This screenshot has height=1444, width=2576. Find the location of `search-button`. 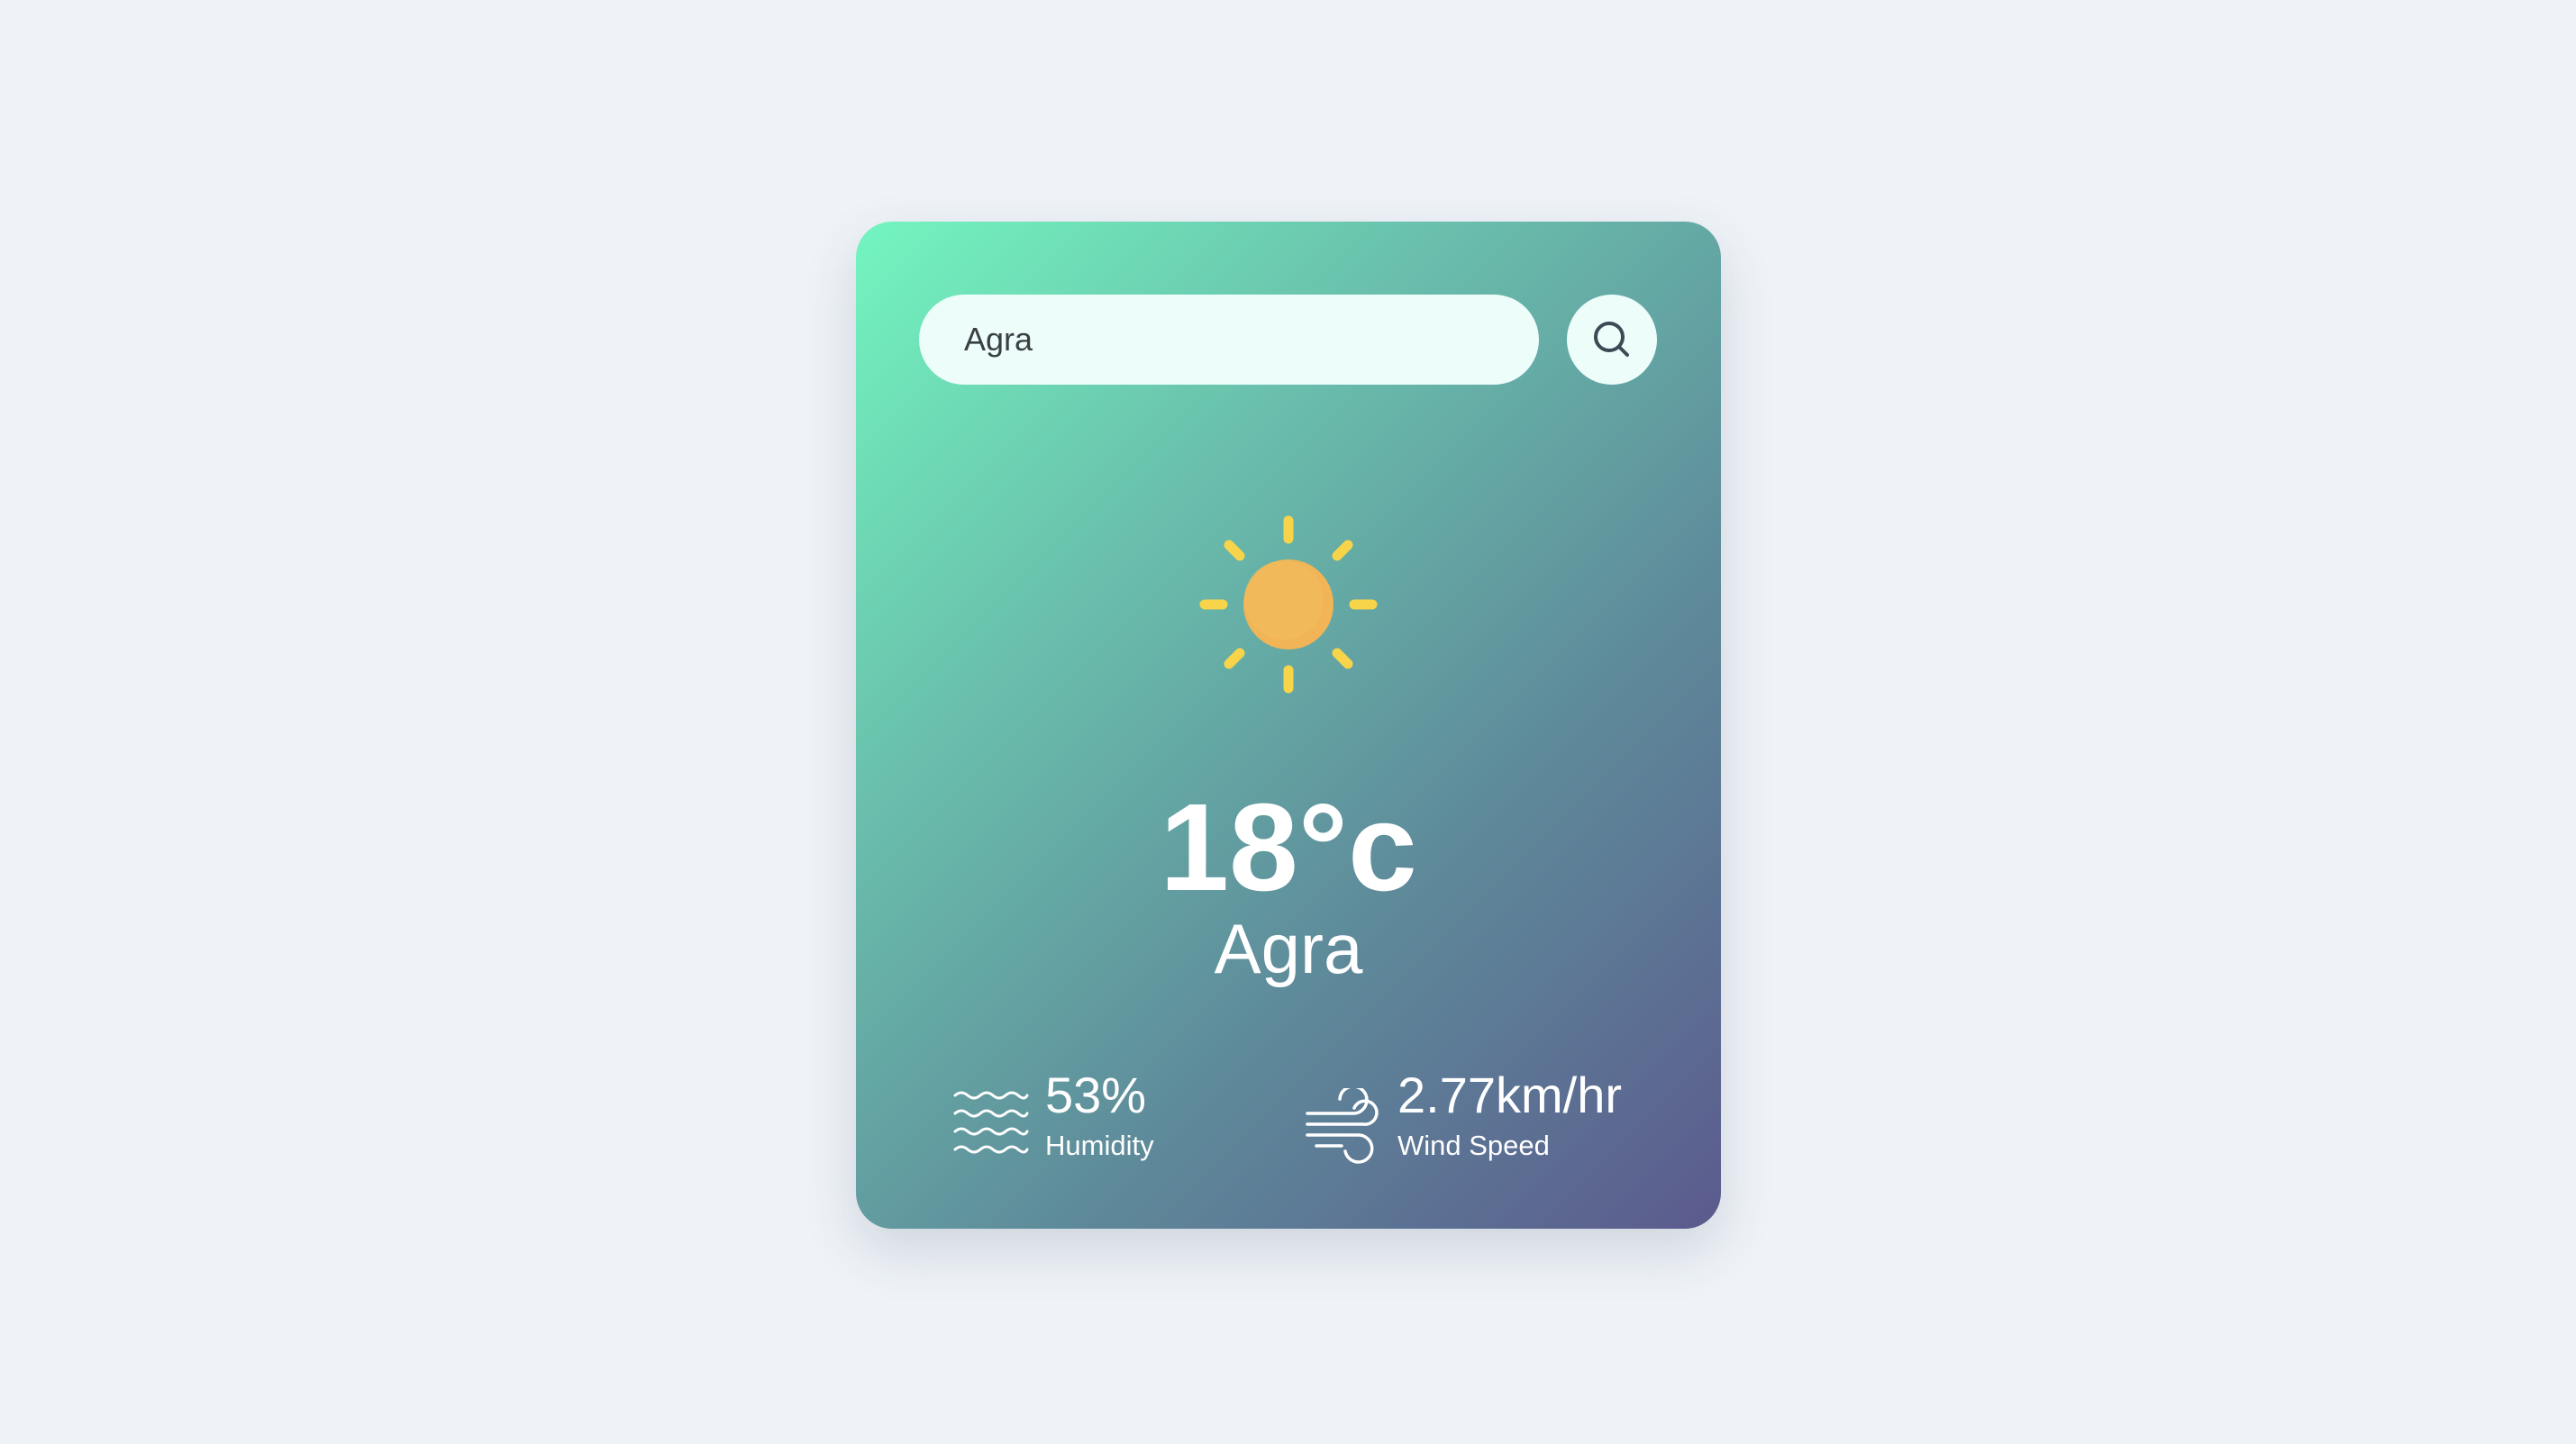

search-button is located at coordinates (1612, 340).